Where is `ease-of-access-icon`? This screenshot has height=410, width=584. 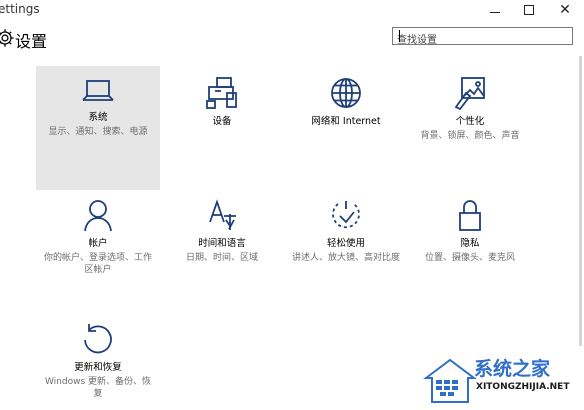
ease-of-access-icon is located at coordinates (346, 215).